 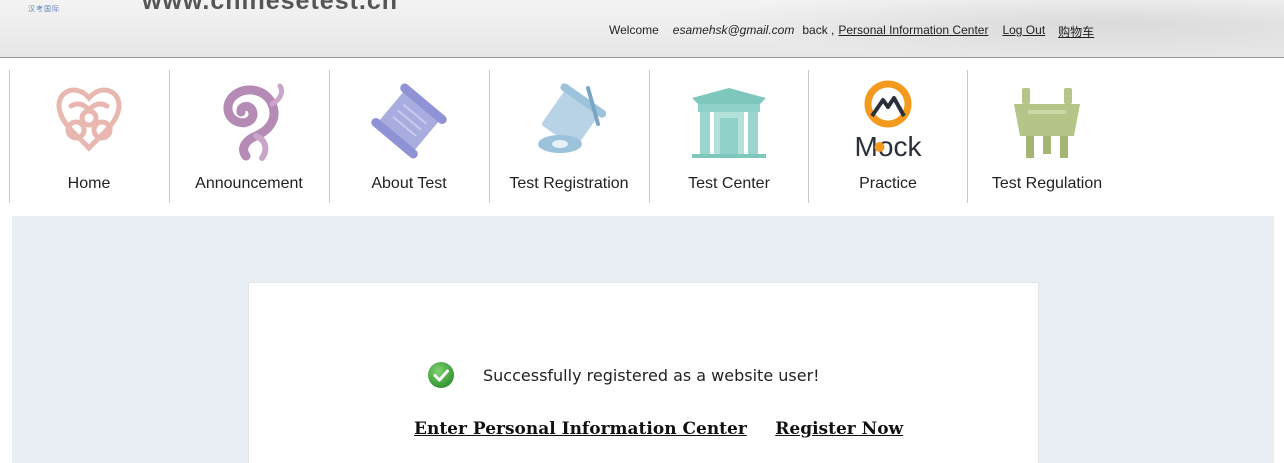 I want to click on back-text: back ,, so click(x=818, y=30).